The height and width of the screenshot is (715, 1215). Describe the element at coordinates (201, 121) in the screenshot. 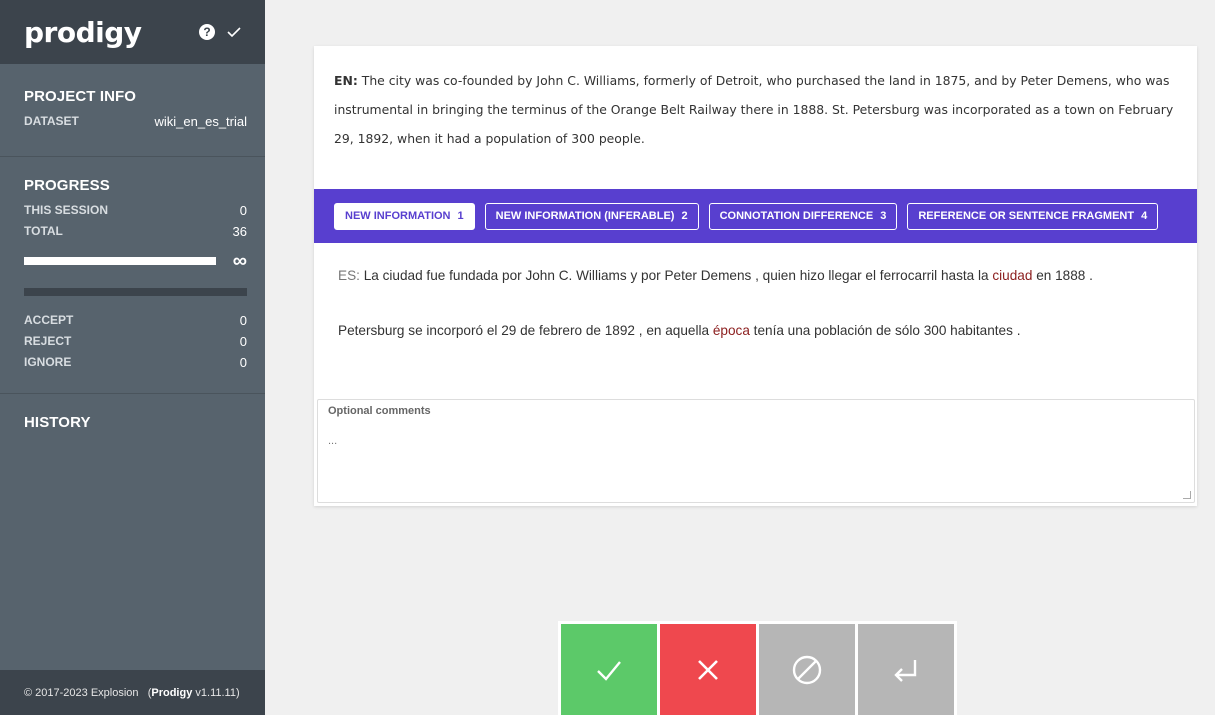

I see `dataset-value: wiki_en_es_trial` at that location.